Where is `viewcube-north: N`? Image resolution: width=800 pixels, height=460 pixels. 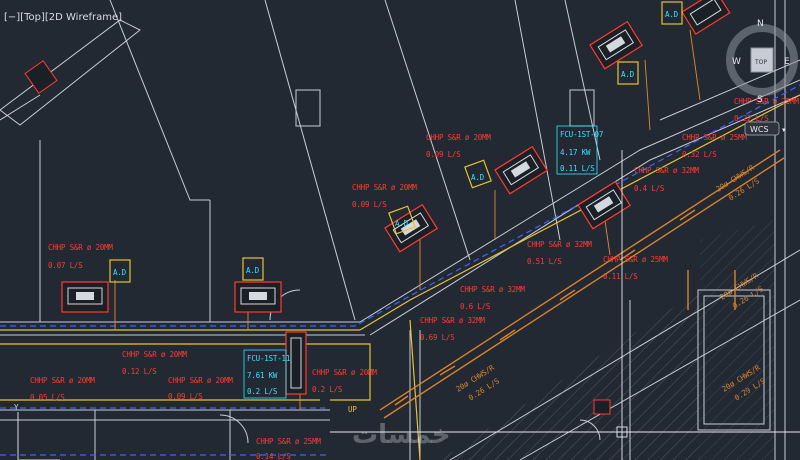 viewcube-north: N is located at coordinates (760, 24).